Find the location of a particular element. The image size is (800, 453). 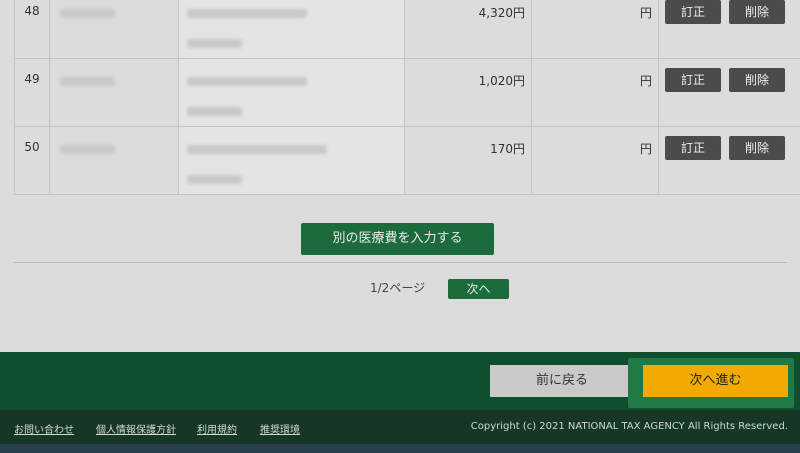

table-row: 49 1,020円 円 訂正 削除 is located at coordinates (407, 92).